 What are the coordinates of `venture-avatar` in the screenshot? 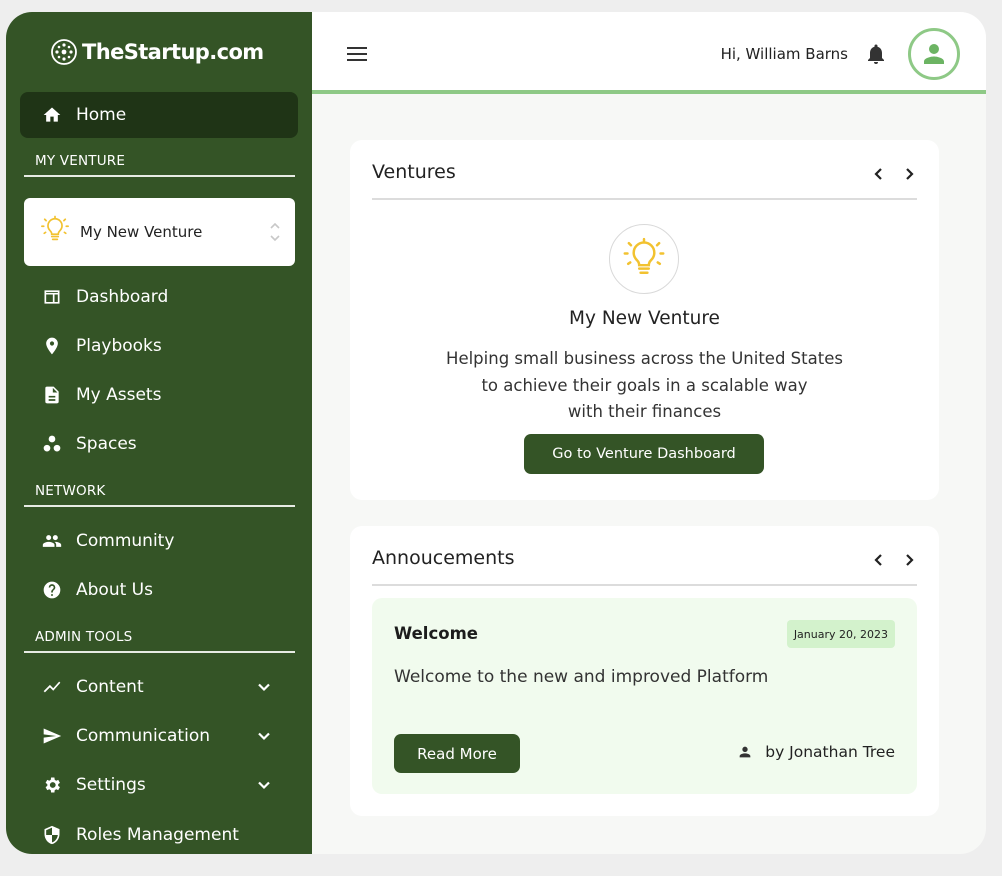 It's located at (644, 259).